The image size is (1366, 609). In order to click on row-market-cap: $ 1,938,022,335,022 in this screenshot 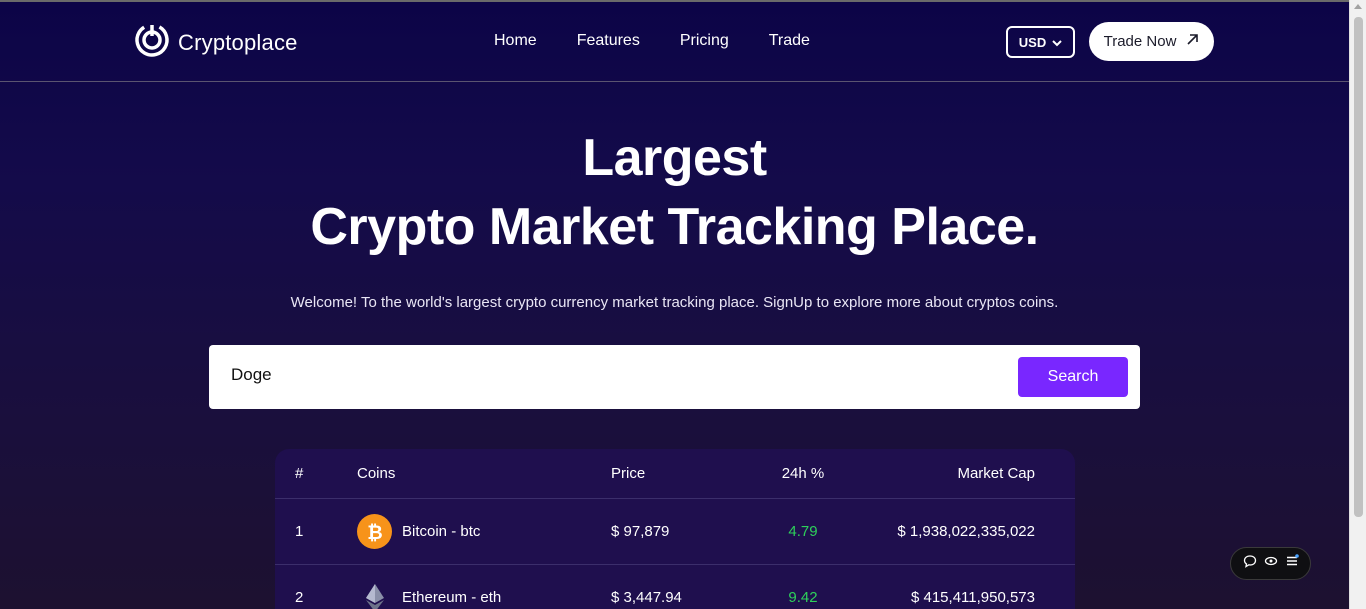, I will do `click(966, 531)`.